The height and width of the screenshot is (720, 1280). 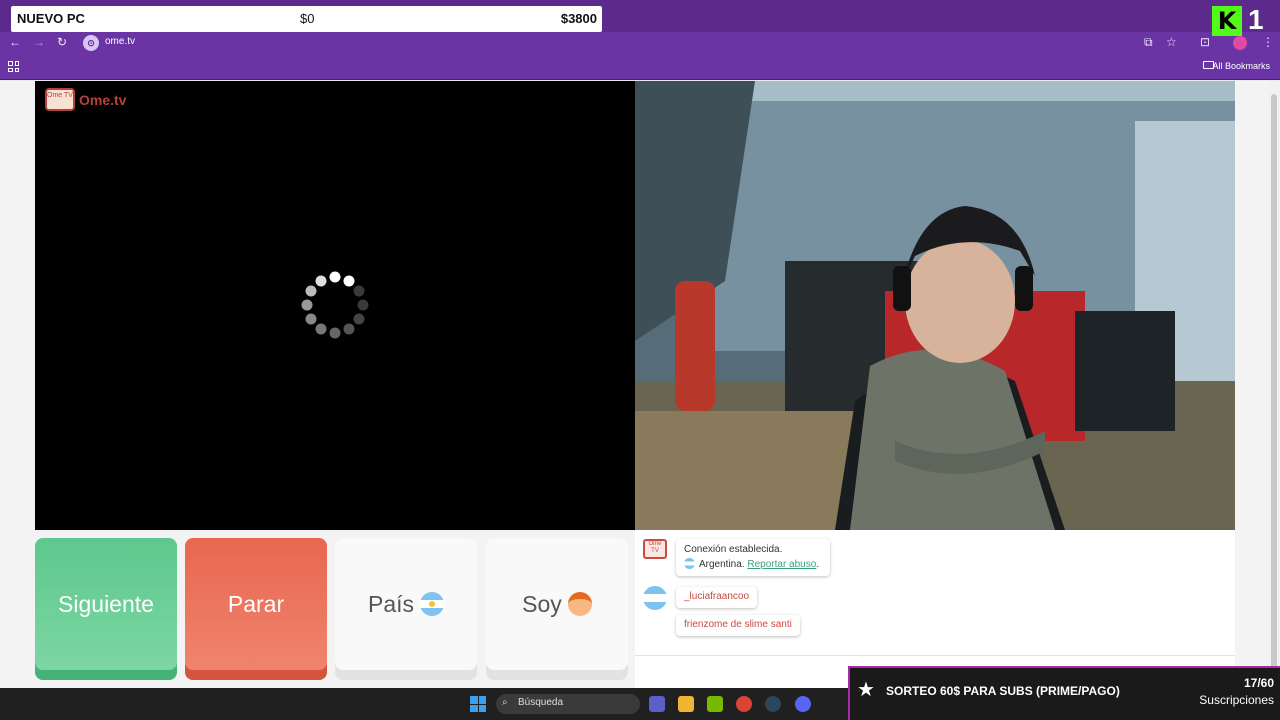 I want to click on scrollbar-thumb, so click(x=1274, y=384).